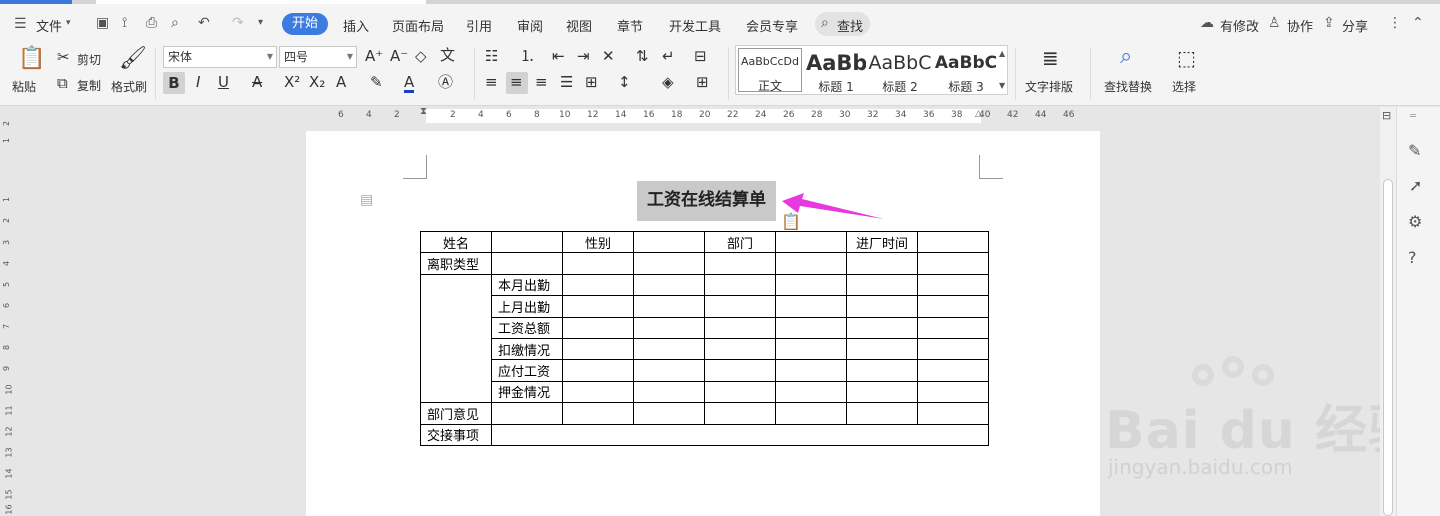 The width and height of the screenshot is (1440, 516). Describe the element at coordinates (978, 114) in the screenshot. I see `right-indent-marker-icon: △` at that location.